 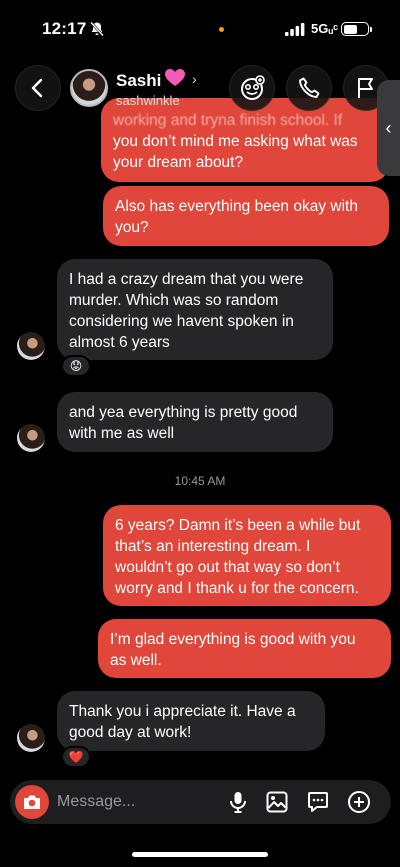 I want to click on battery-fill, so click(x=350, y=29).